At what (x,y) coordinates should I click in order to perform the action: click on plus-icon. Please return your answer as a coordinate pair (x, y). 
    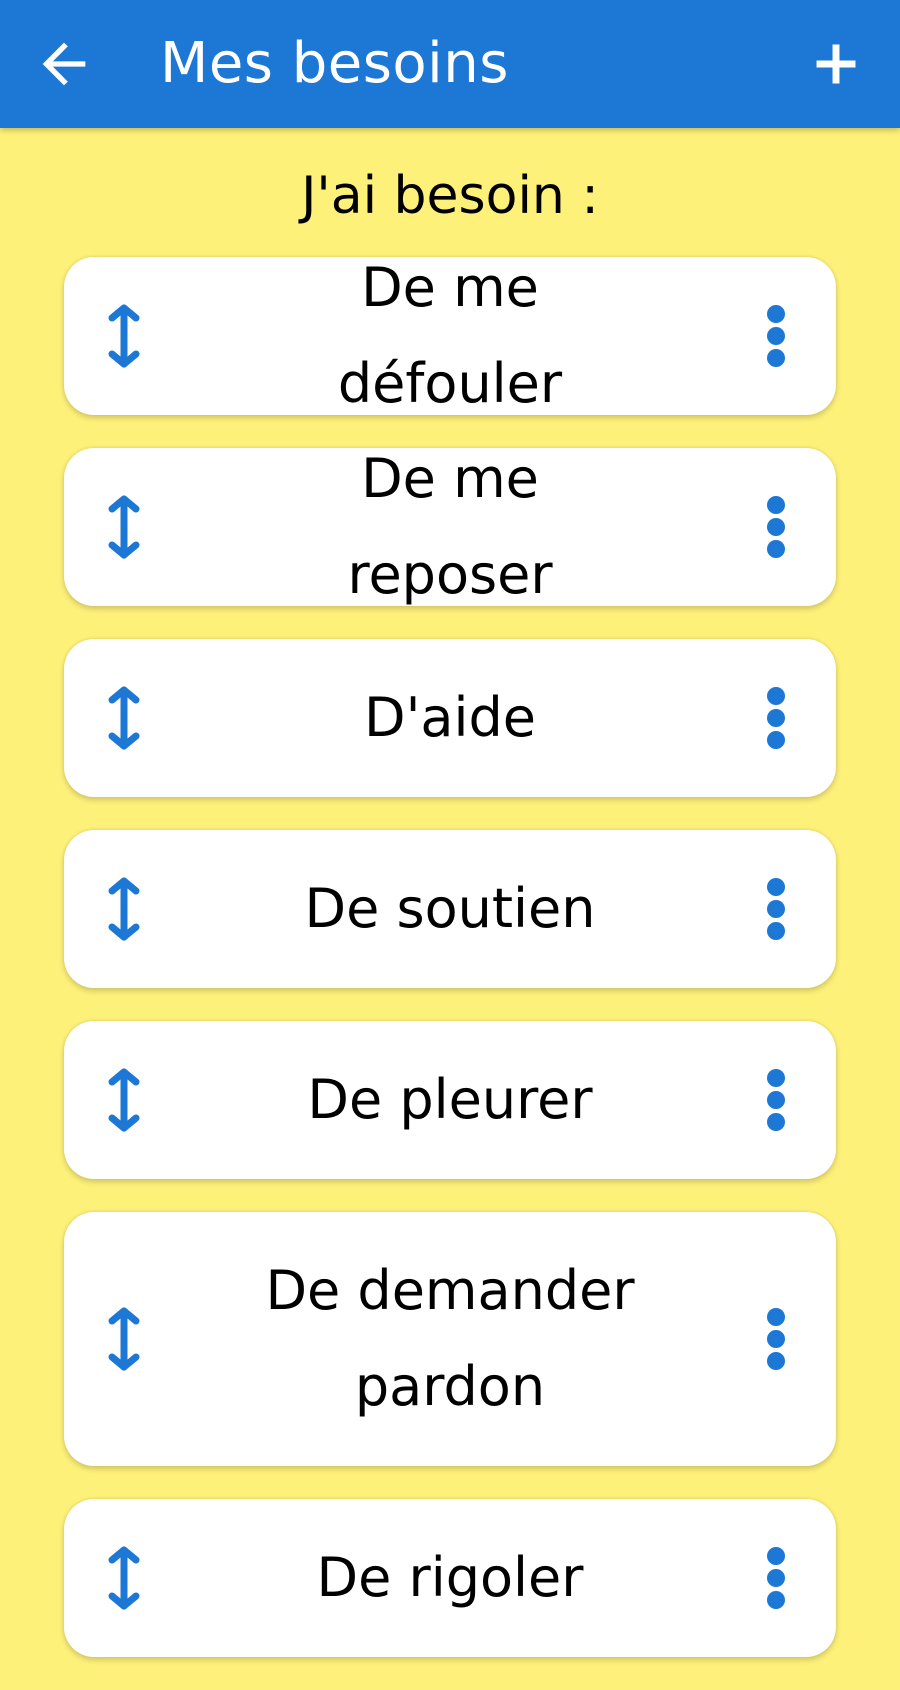
    Looking at the image, I should click on (836, 64).